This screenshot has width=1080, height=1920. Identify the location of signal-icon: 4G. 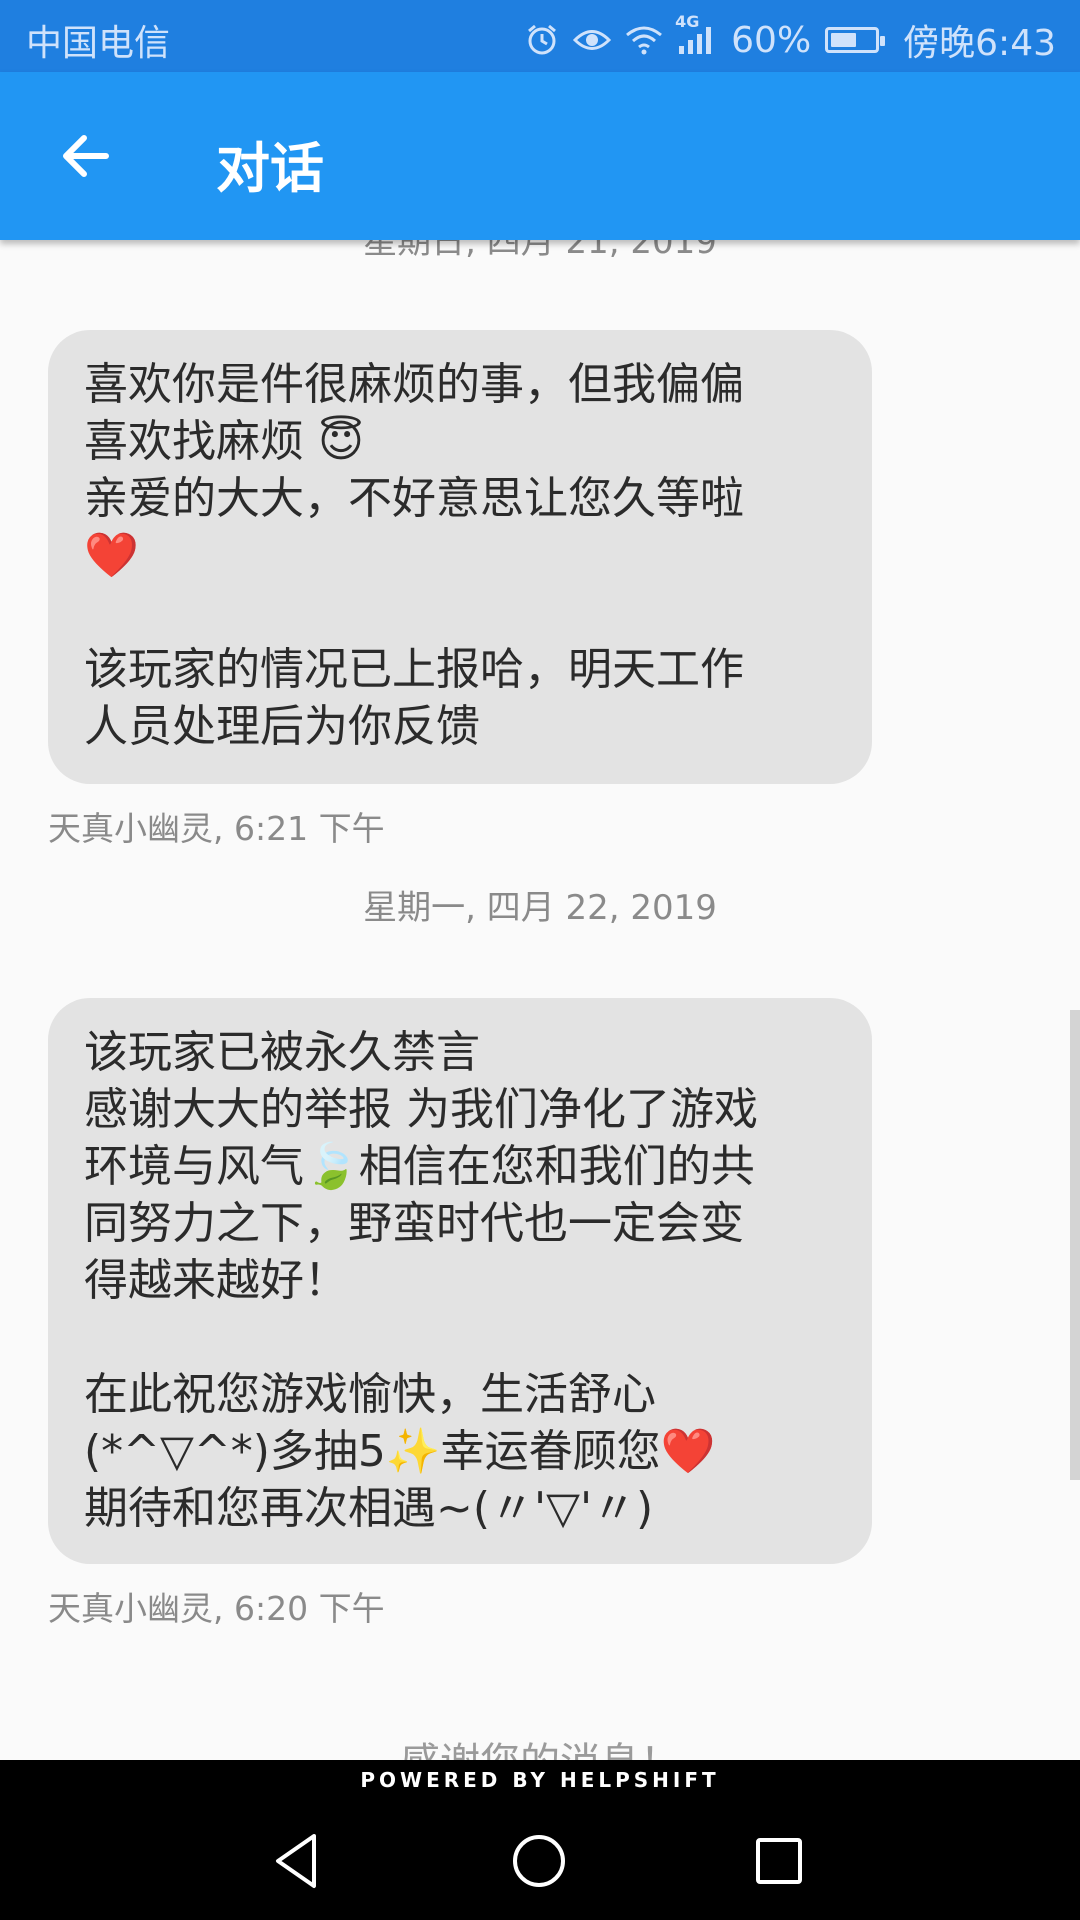
(696, 34).